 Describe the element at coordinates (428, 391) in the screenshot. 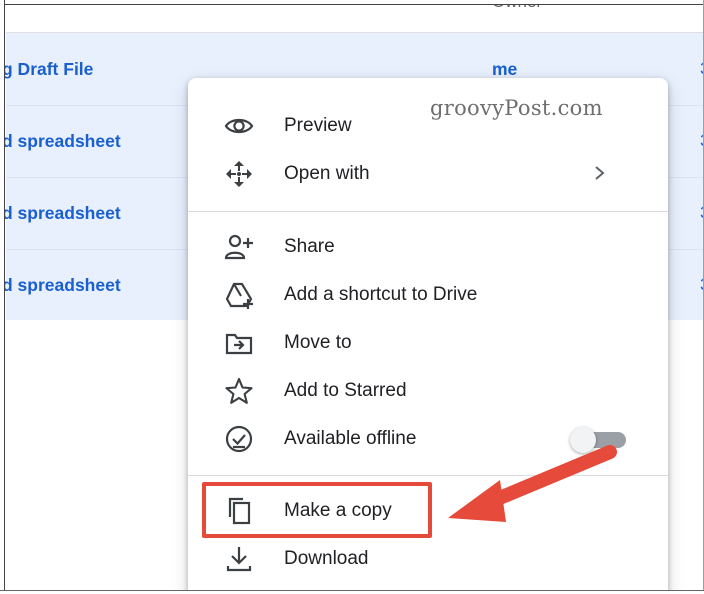

I see `menu-item-add-to-starred: Add to Starred` at that location.